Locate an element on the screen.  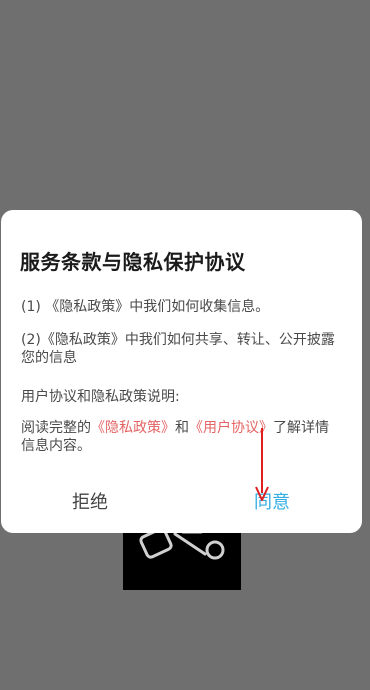
dialog-title: 服务条款与隐私保护协议 is located at coordinates (133, 262).